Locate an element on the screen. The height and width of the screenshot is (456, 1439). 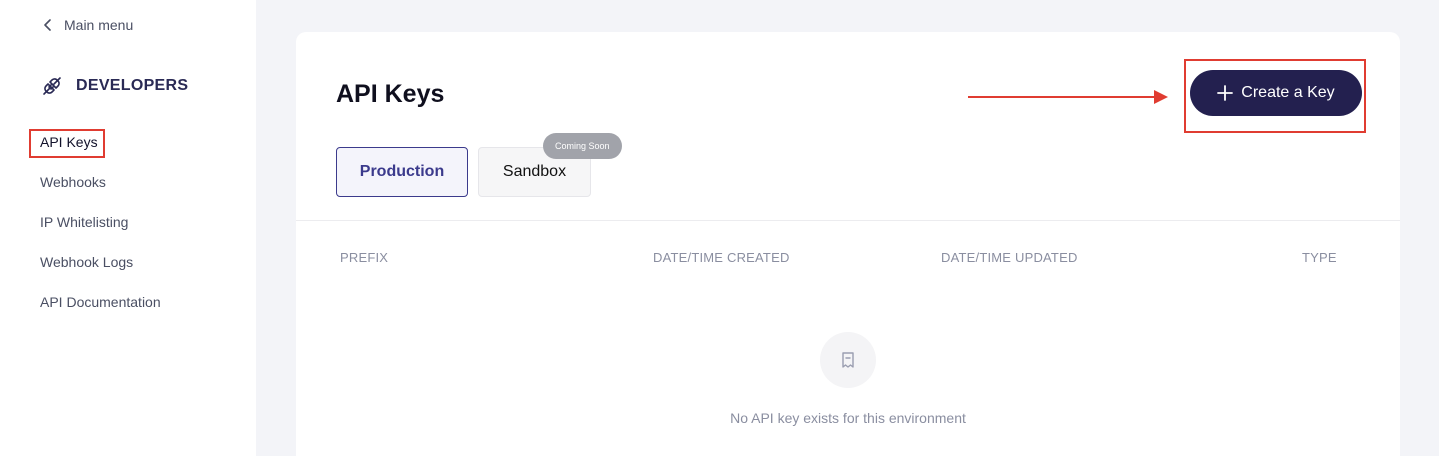
sidebar-item-webhook-logs: Webhook Logs is located at coordinates (100, 262).